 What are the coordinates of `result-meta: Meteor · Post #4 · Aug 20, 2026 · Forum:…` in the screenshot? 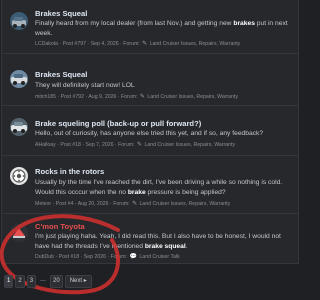 It's located at (133, 204).